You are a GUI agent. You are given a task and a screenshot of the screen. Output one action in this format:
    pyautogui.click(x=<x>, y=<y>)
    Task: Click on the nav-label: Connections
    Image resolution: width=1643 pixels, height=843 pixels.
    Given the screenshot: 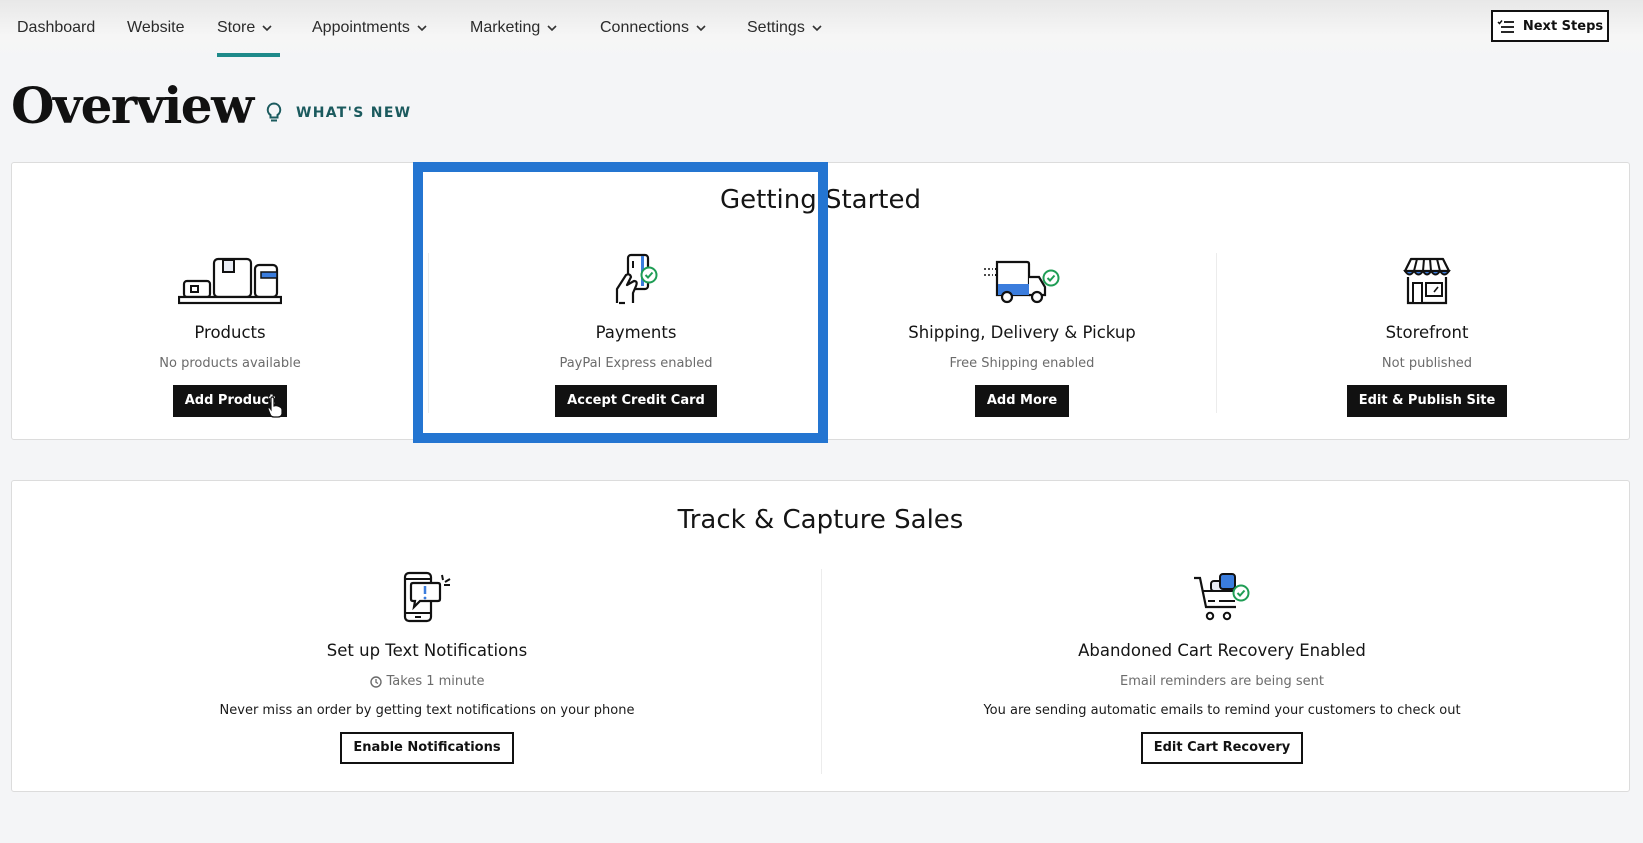 What is the action you would take?
    pyautogui.click(x=644, y=27)
    